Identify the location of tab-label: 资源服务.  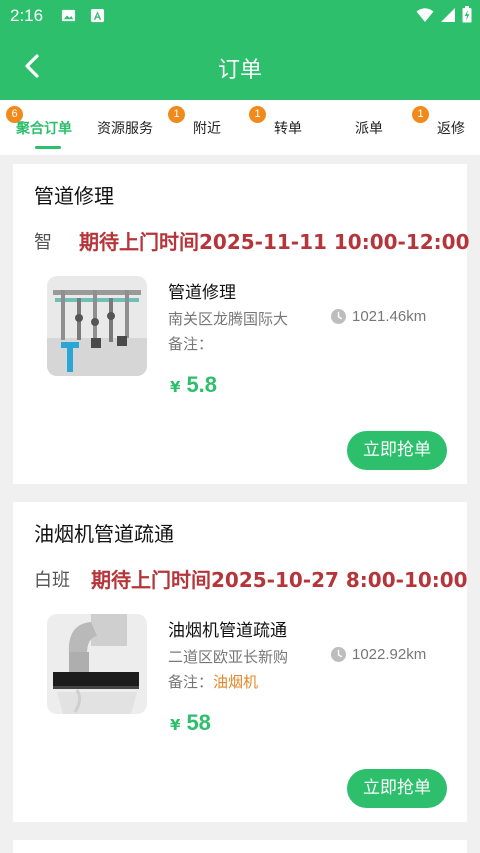
(125, 129).